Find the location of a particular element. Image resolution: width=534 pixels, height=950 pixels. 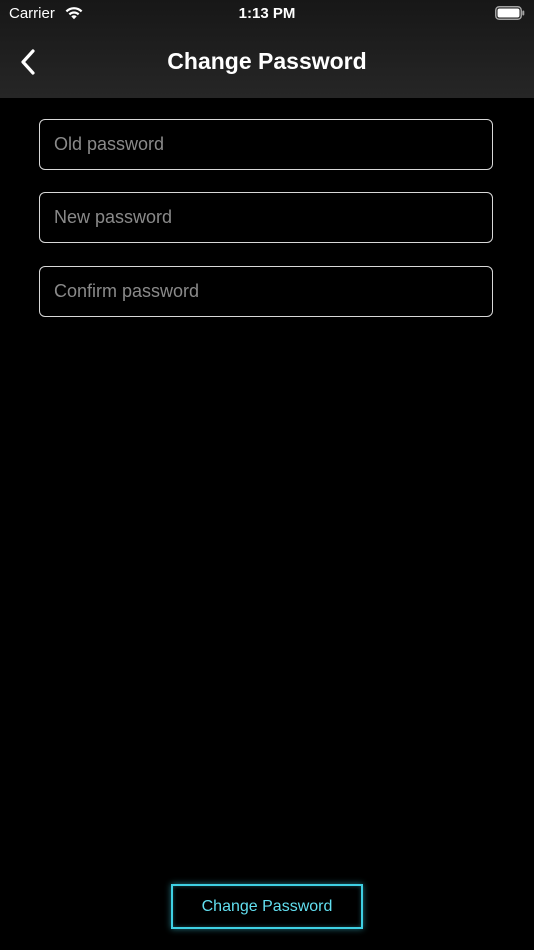

nav-bar: Change Password is located at coordinates (267, 63).